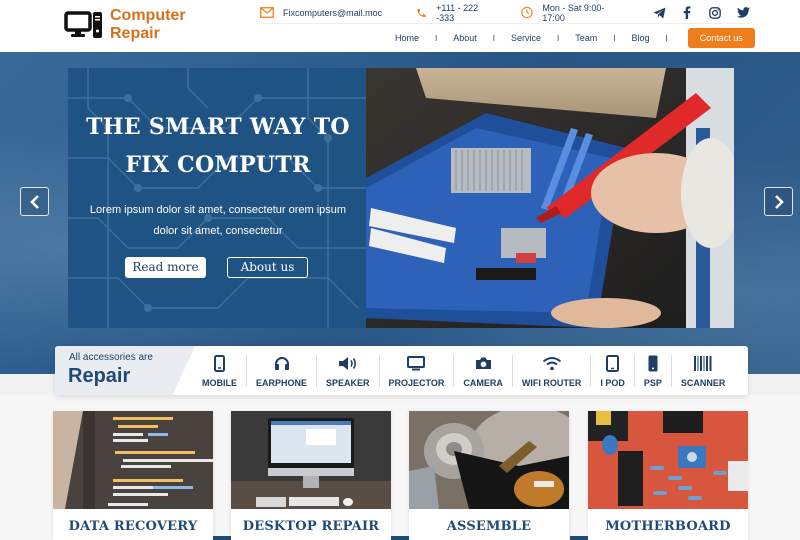 This screenshot has height=540, width=800. Describe the element at coordinates (551, 383) in the screenshot. I see `accessory-label: WIFI ROUTER` at that location.